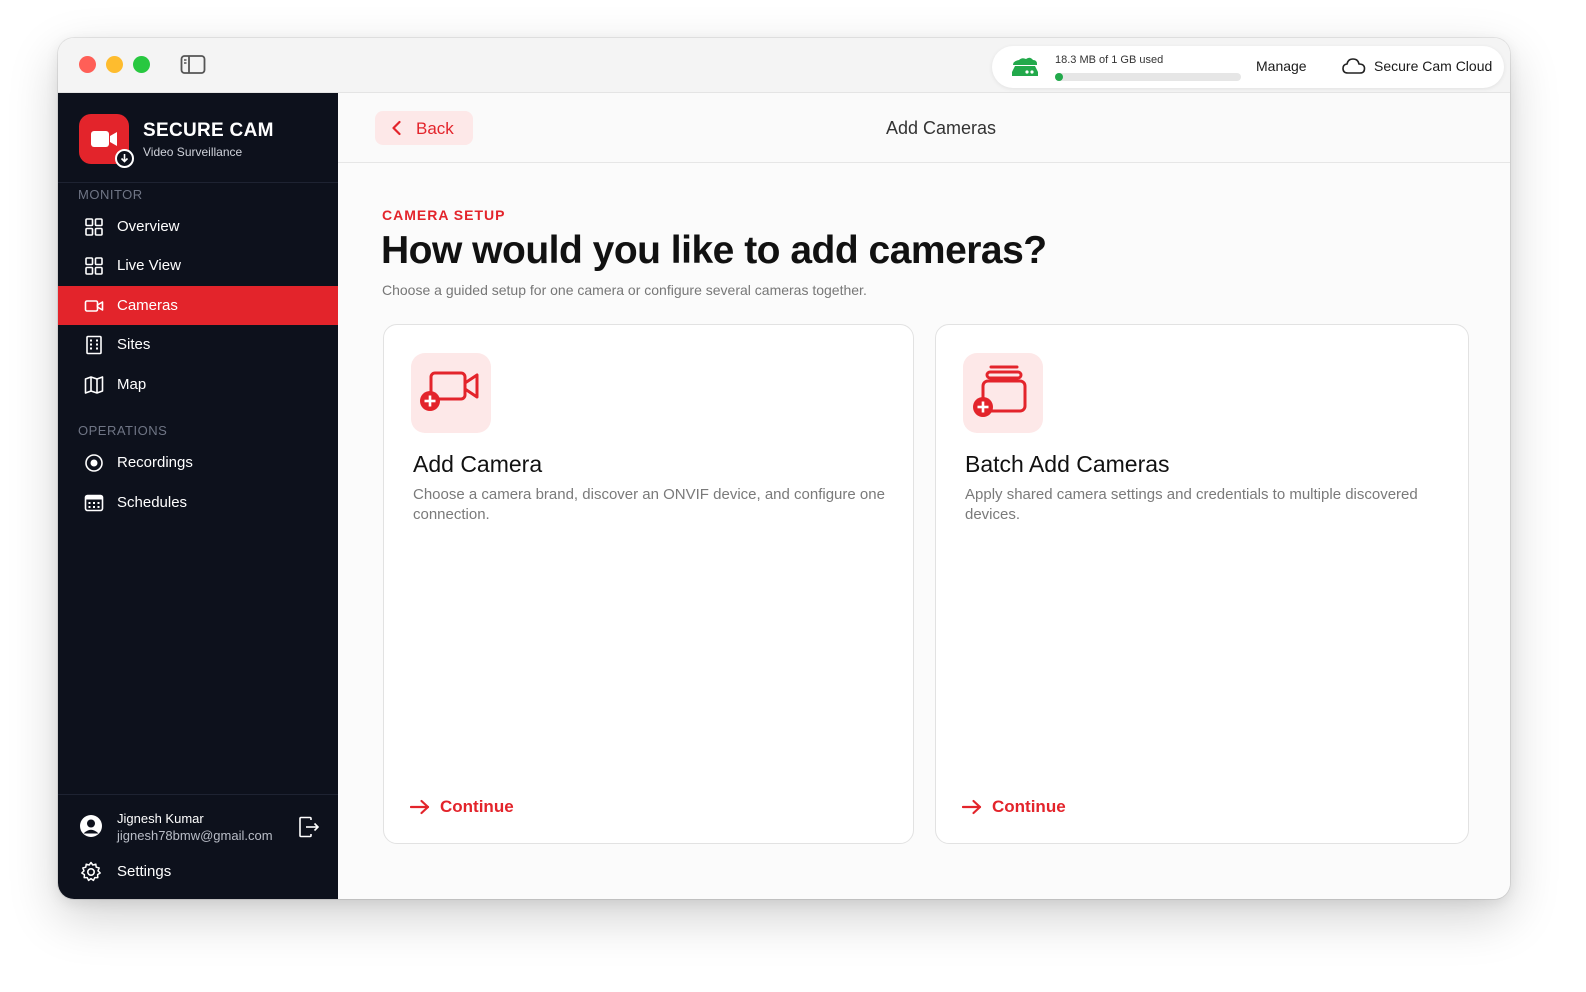 The image size is (1586, 992). What do you see at coordinates (198, 305) in the screenshot?
I see `sidebar-item-cameras: Cameras` at bounding box center [198, 305].